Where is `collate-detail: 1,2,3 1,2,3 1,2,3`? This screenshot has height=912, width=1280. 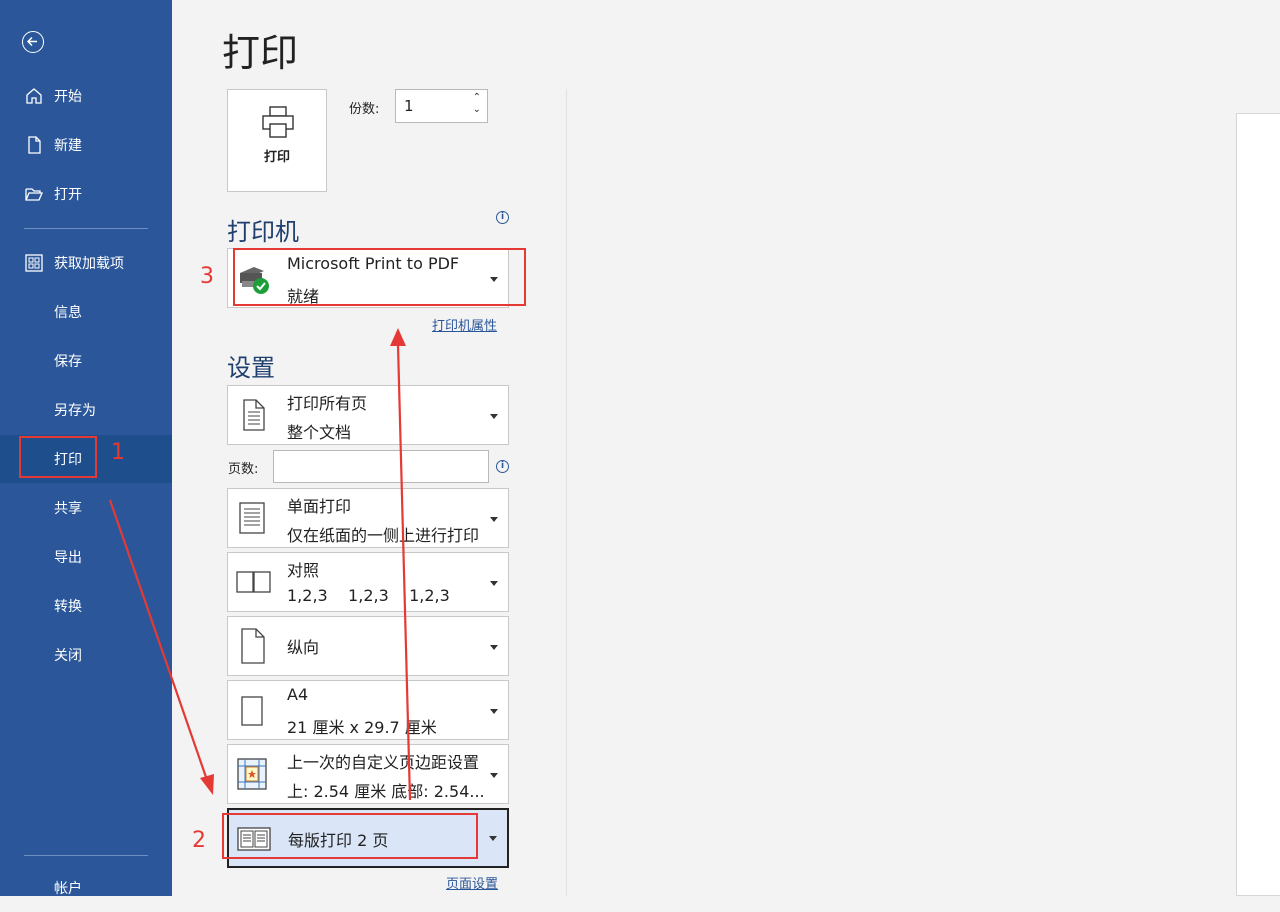
collate-detail: 1,2,3 1,2,3 1,2,3 is located at coordinates (368, 595).